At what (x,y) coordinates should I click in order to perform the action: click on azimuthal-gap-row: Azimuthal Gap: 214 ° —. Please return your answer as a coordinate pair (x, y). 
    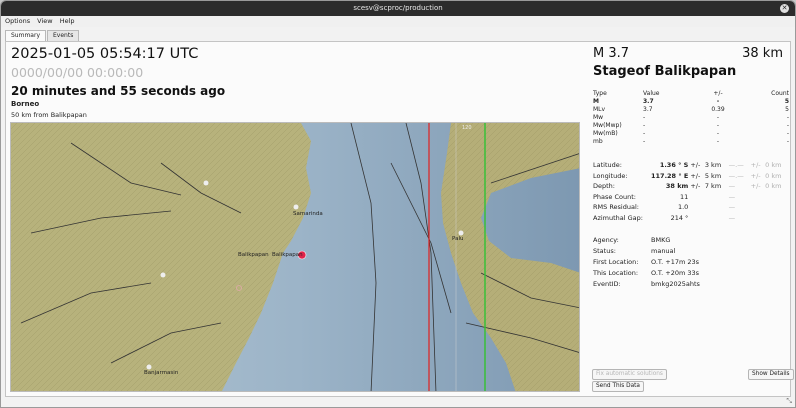
    Looking at the image, I should click on (664, 217).